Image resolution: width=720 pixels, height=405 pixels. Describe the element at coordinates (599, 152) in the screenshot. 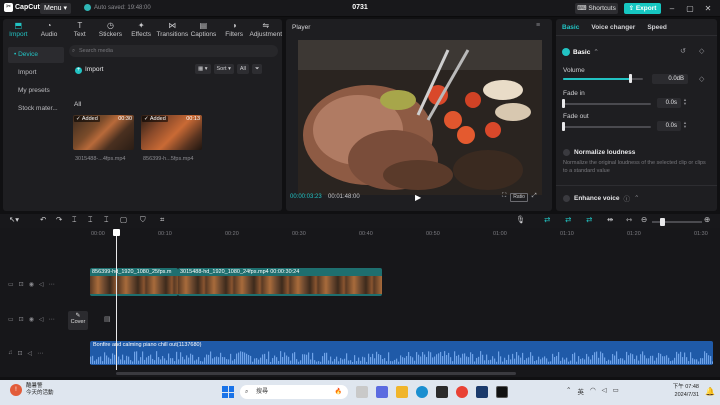

I see `normalize-loudness-row: Normalize loudness` at that location.